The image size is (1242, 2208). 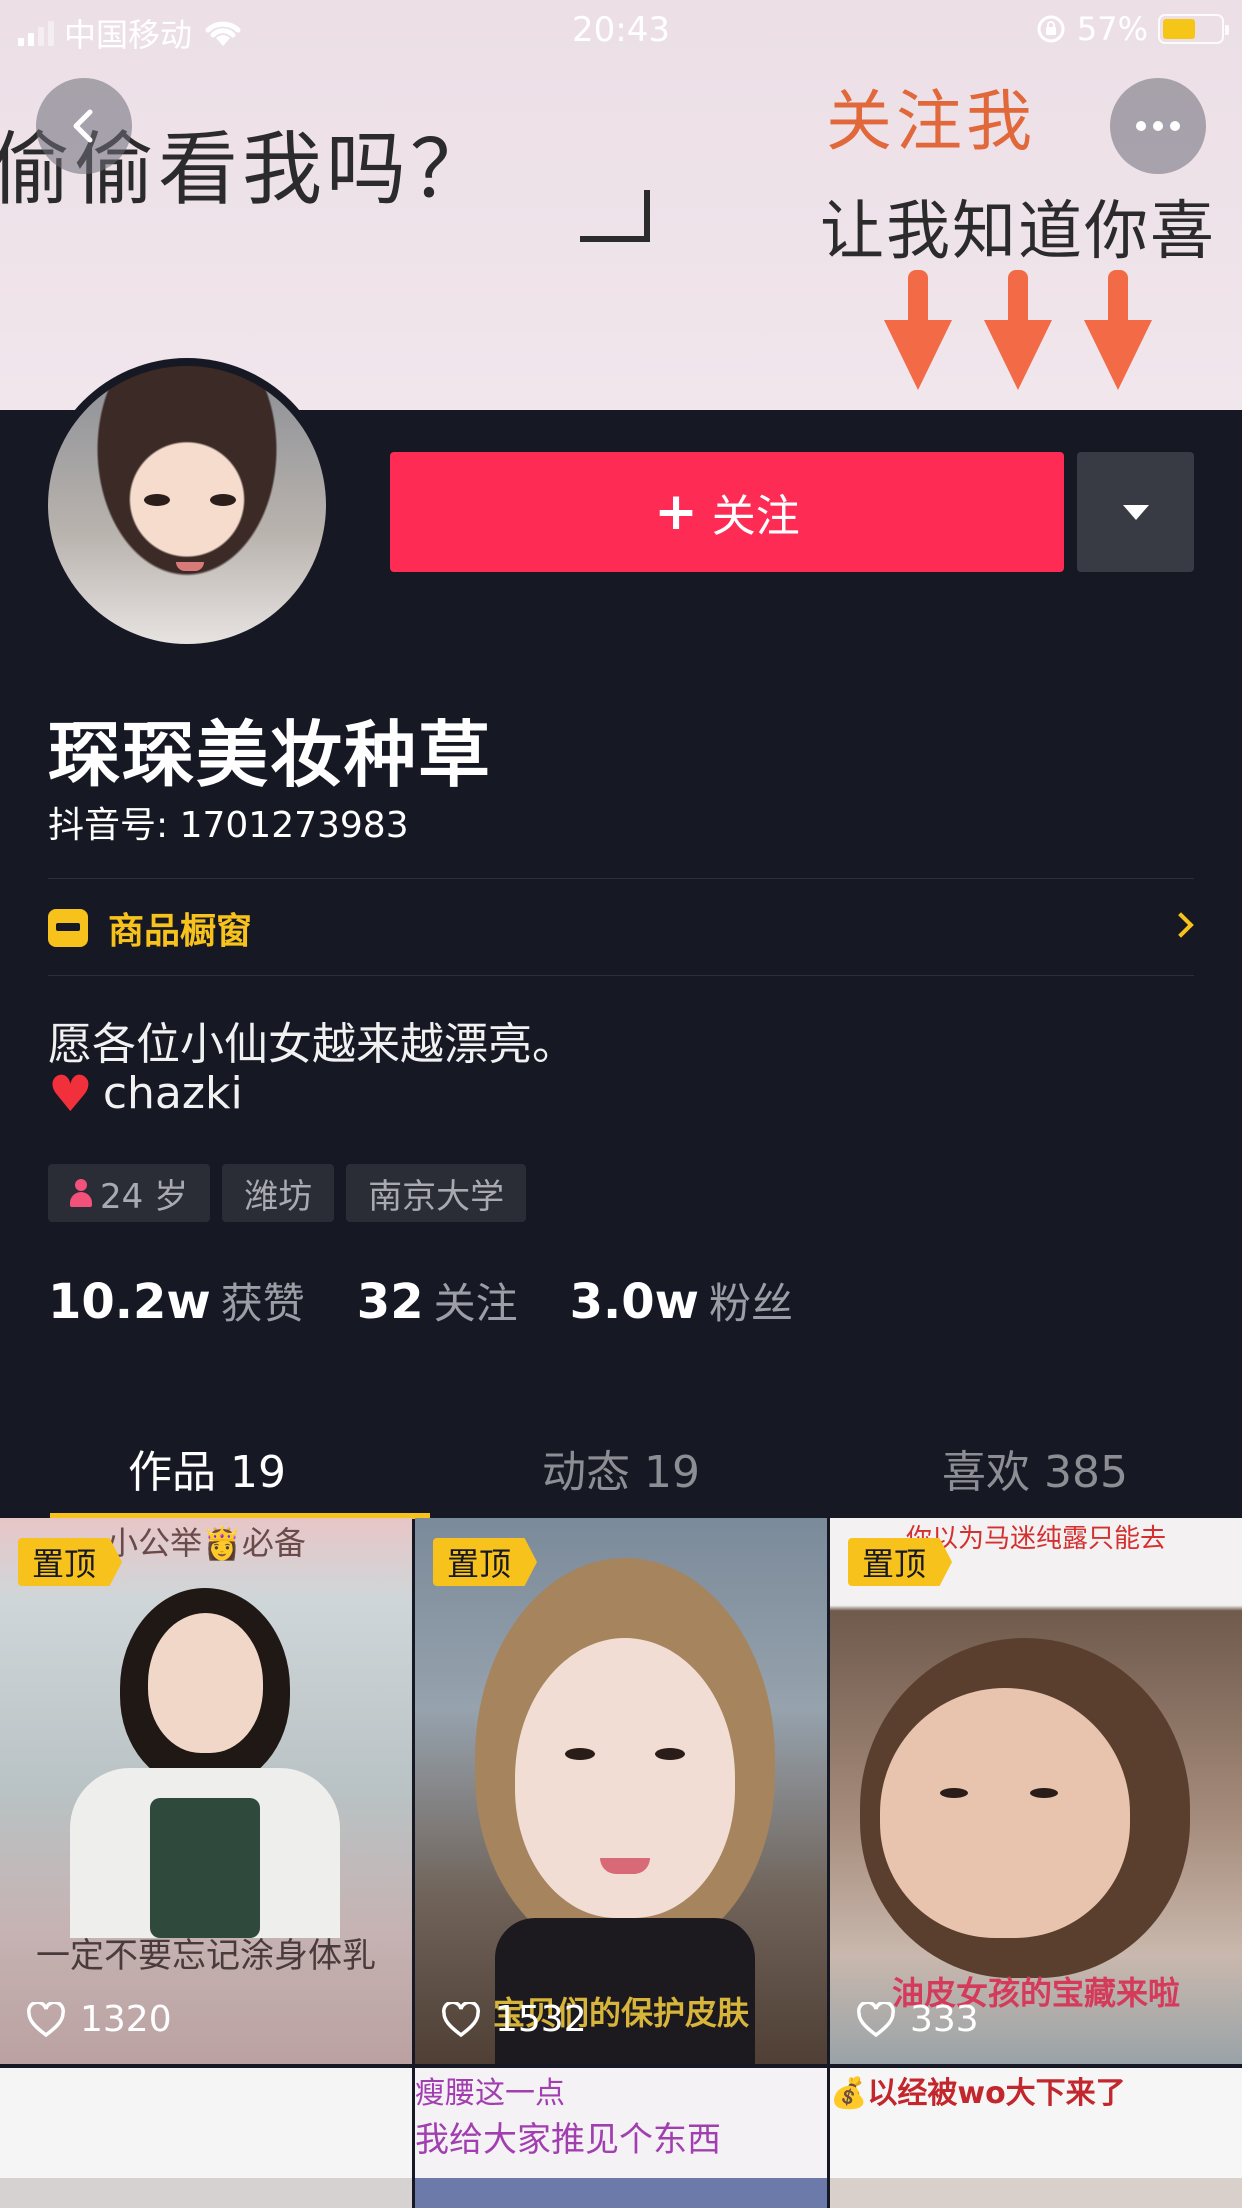 I want to click on video-thumbnail: 💰以经被wo大下来了, so click(x=1036, y=2138).